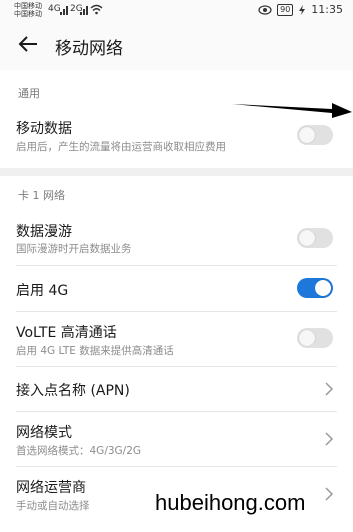  Describe the element at coordinates (230, 502) in the screenshot. I see `watermark: hubeihong.com` at that location.